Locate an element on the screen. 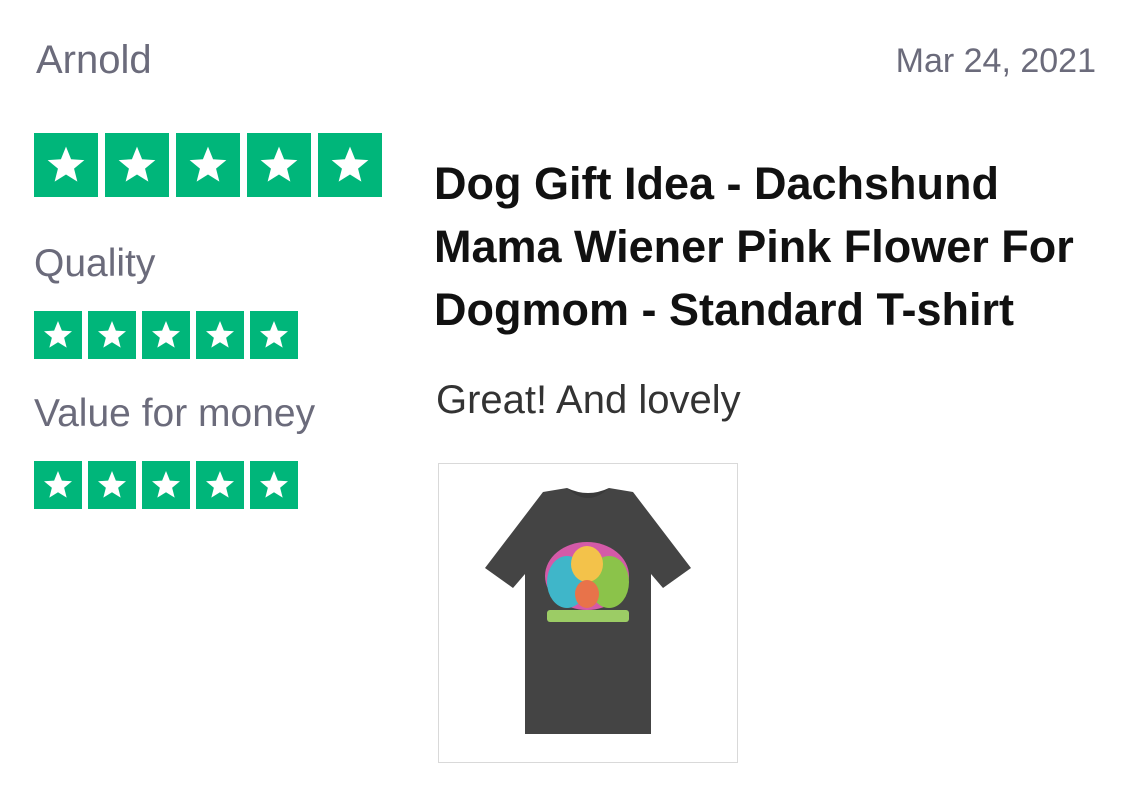  tshirt-photo-icon is located at coordinates (588, 611).